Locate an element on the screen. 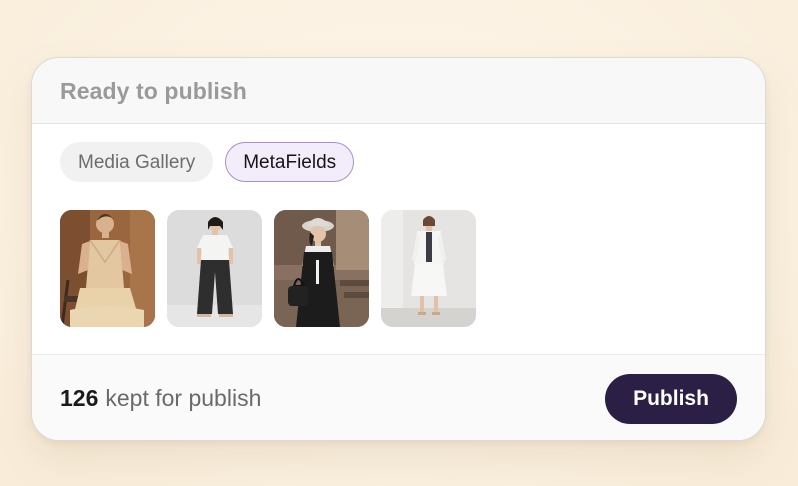  tab-media-gallery: Media Gallery is located at coordinates (137, 162).